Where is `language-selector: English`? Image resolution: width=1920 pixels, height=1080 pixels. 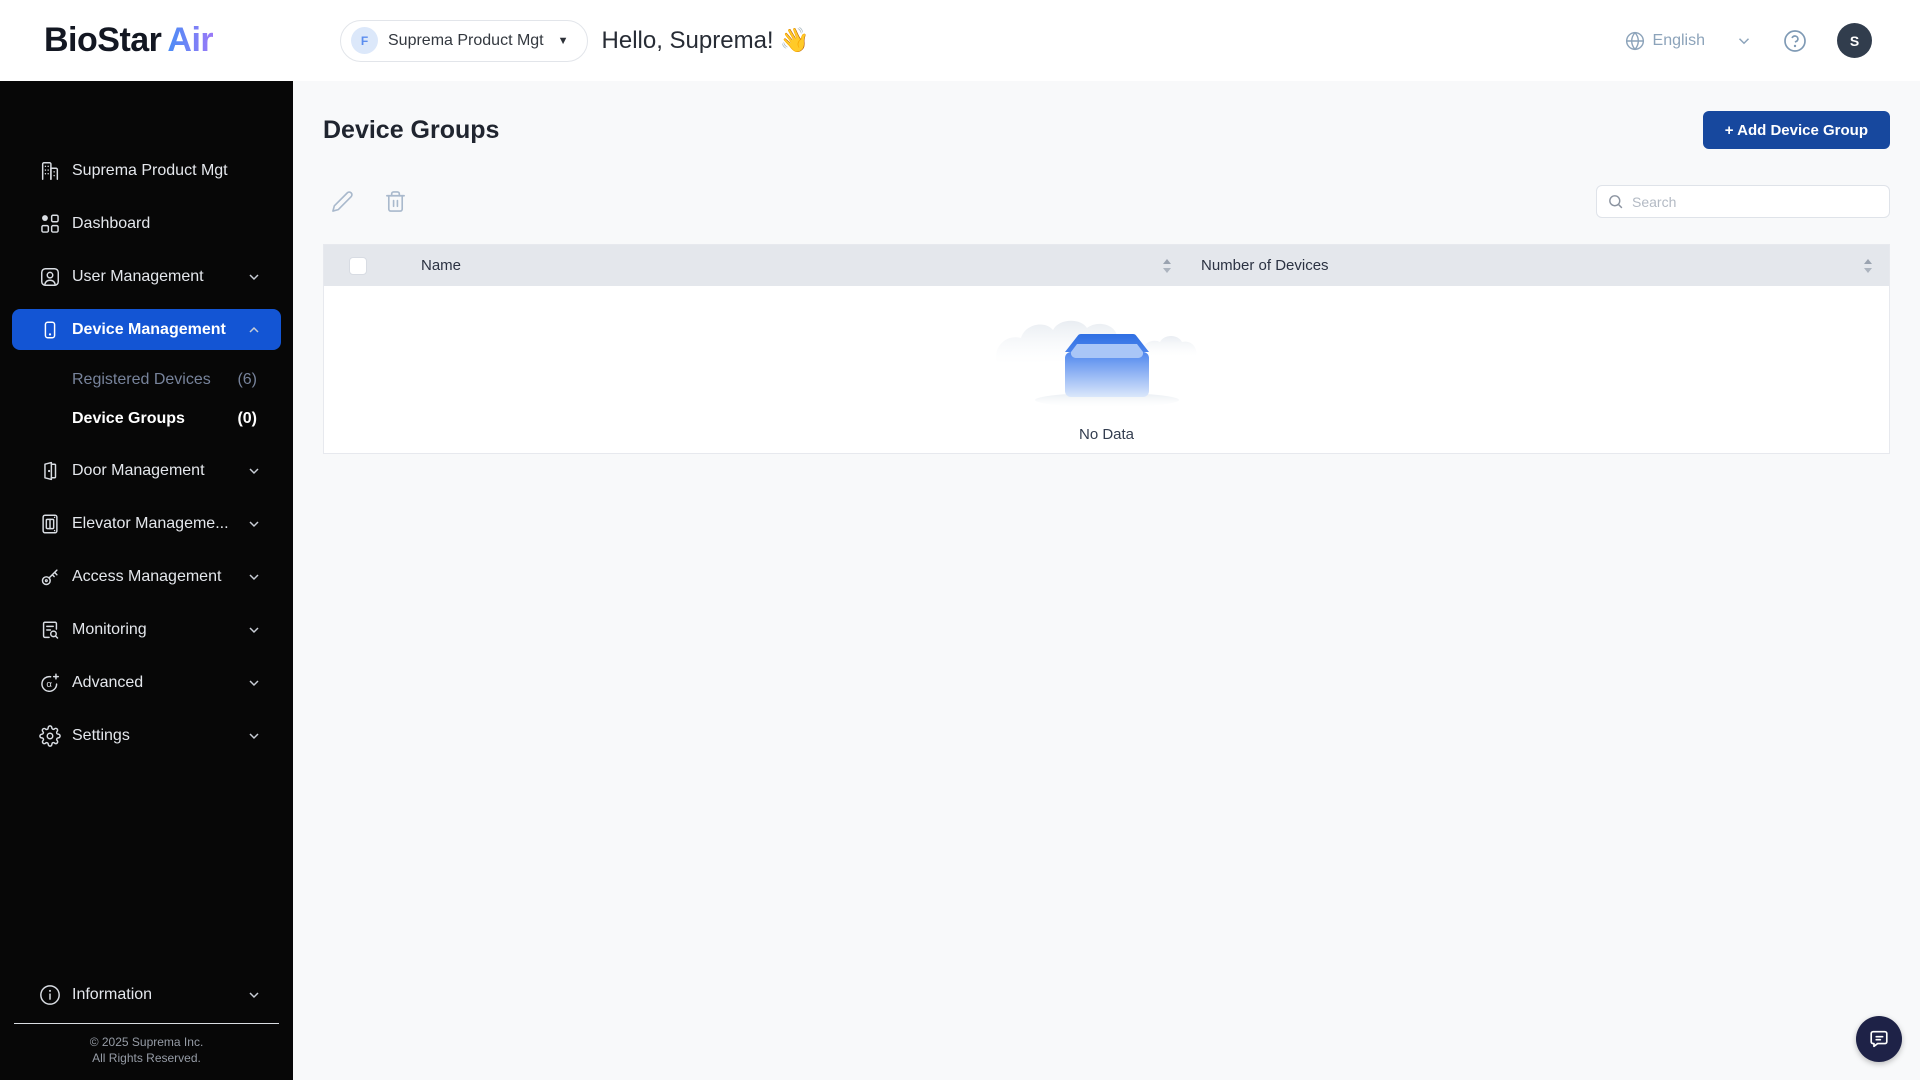 language-selector: English is located at coordinates (1665, 41).